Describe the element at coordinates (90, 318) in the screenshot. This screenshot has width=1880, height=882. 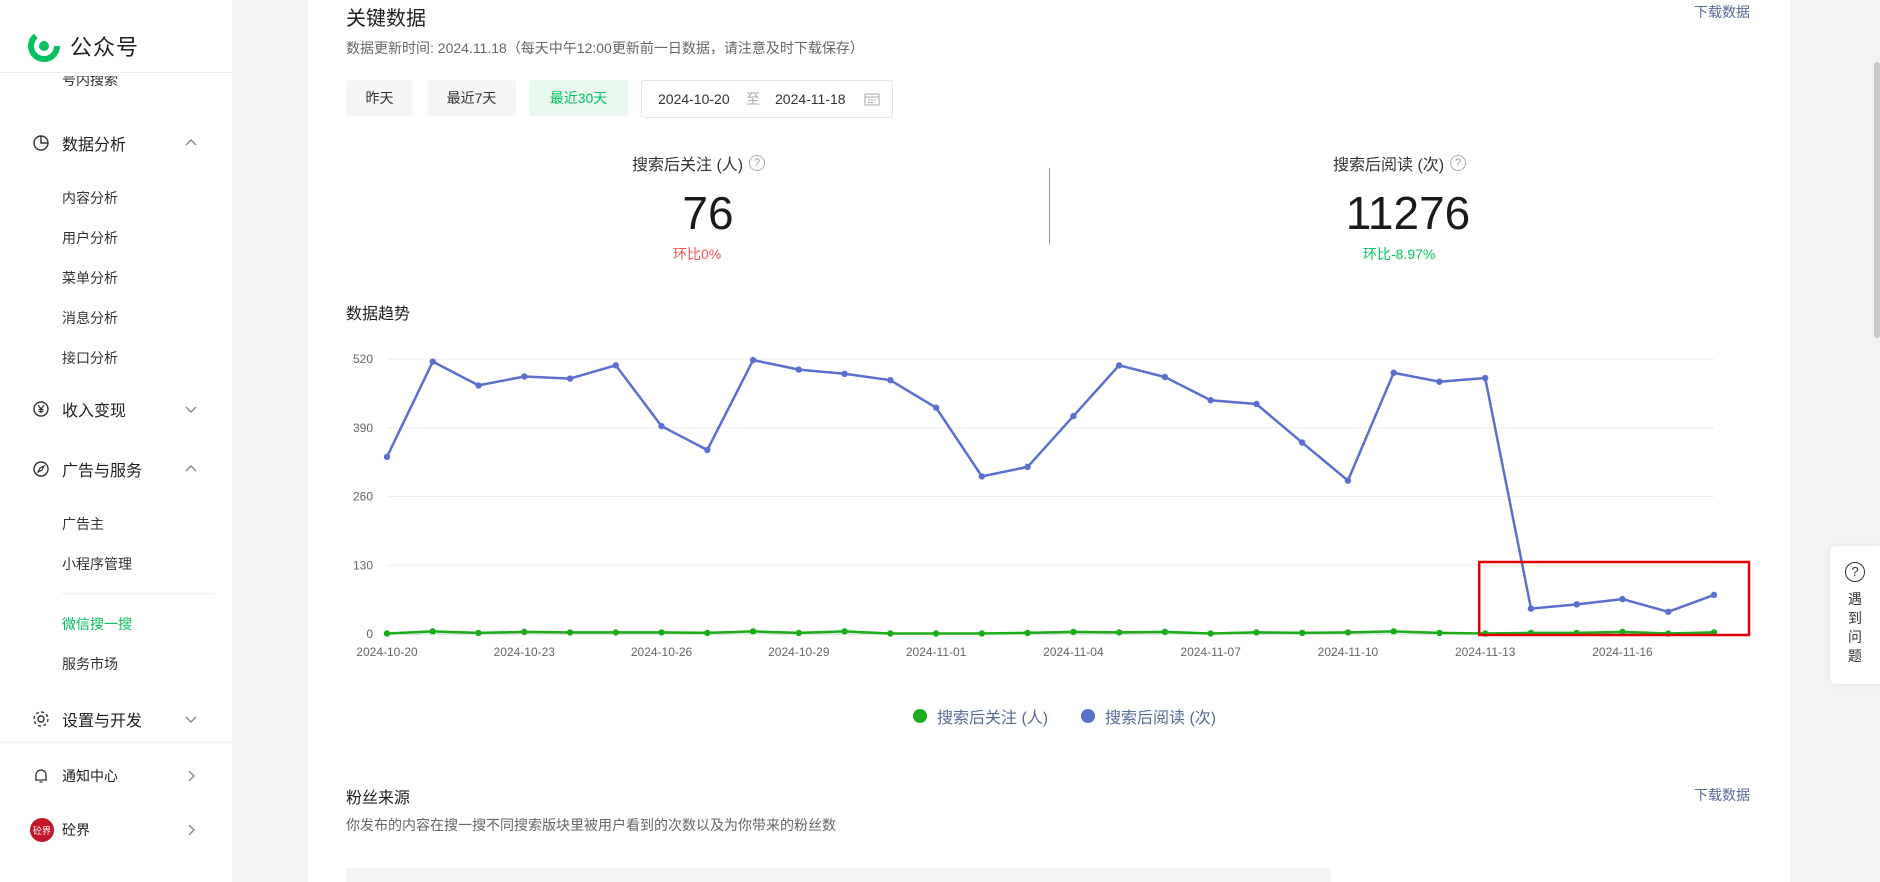
I see `sidebar-item-message-analysis: 消息分析` at that location.